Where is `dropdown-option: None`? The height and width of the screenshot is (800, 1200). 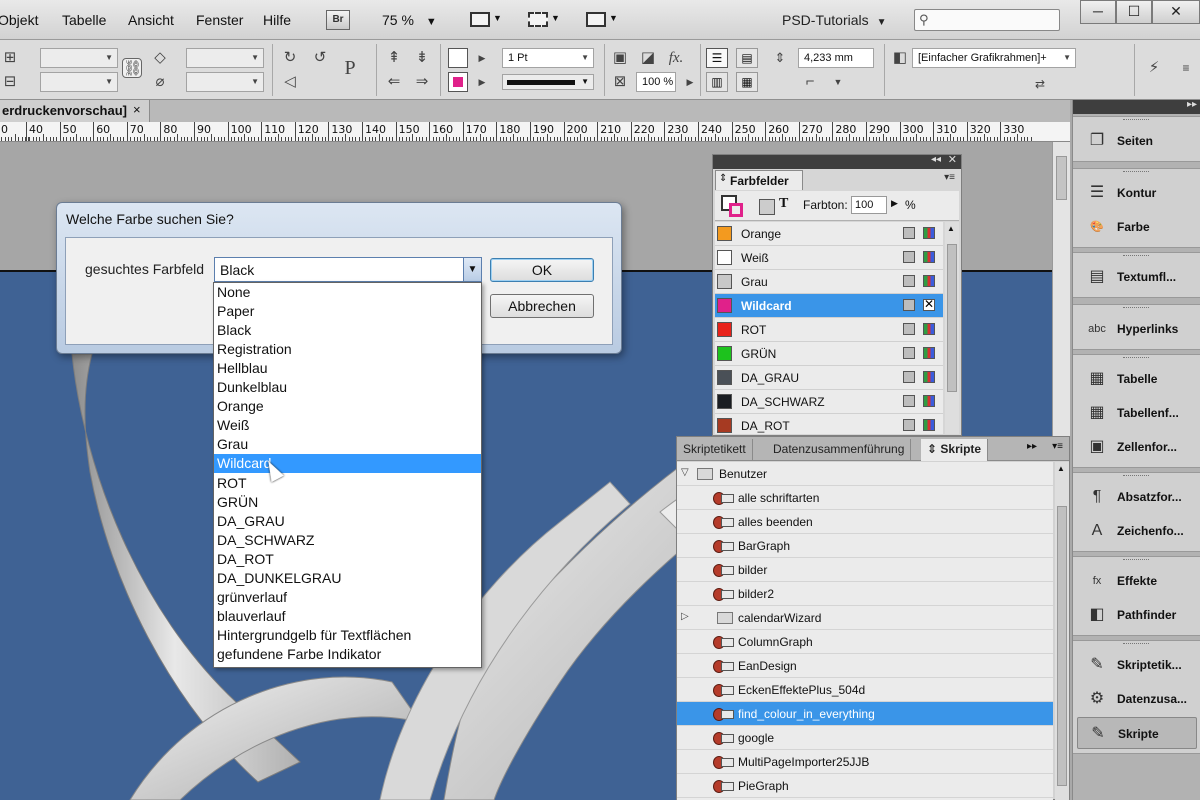
dropdown-option: None is located at coordinates (347, 292).